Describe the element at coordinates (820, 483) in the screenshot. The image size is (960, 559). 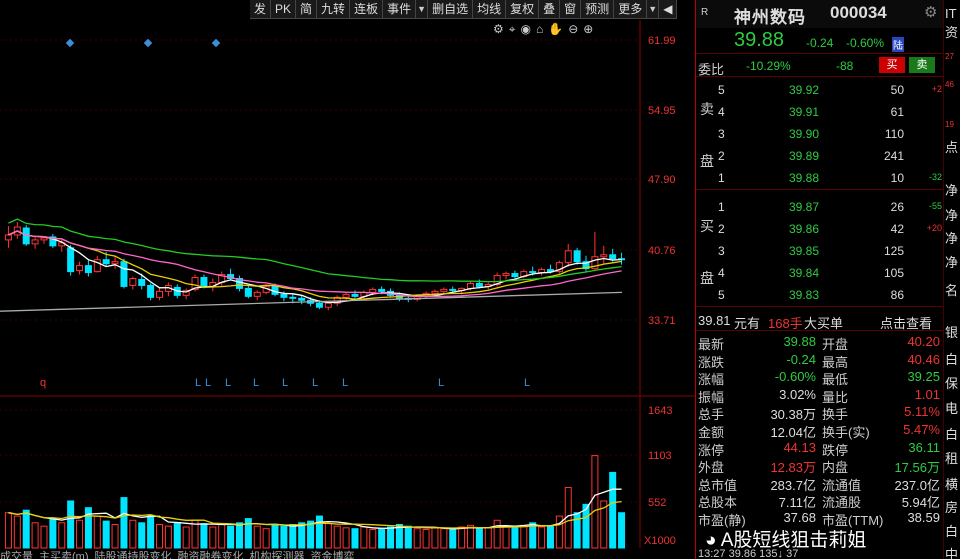
I see `stats-row: 总市值 283.7亿 流通值 237.0亿` at that location.